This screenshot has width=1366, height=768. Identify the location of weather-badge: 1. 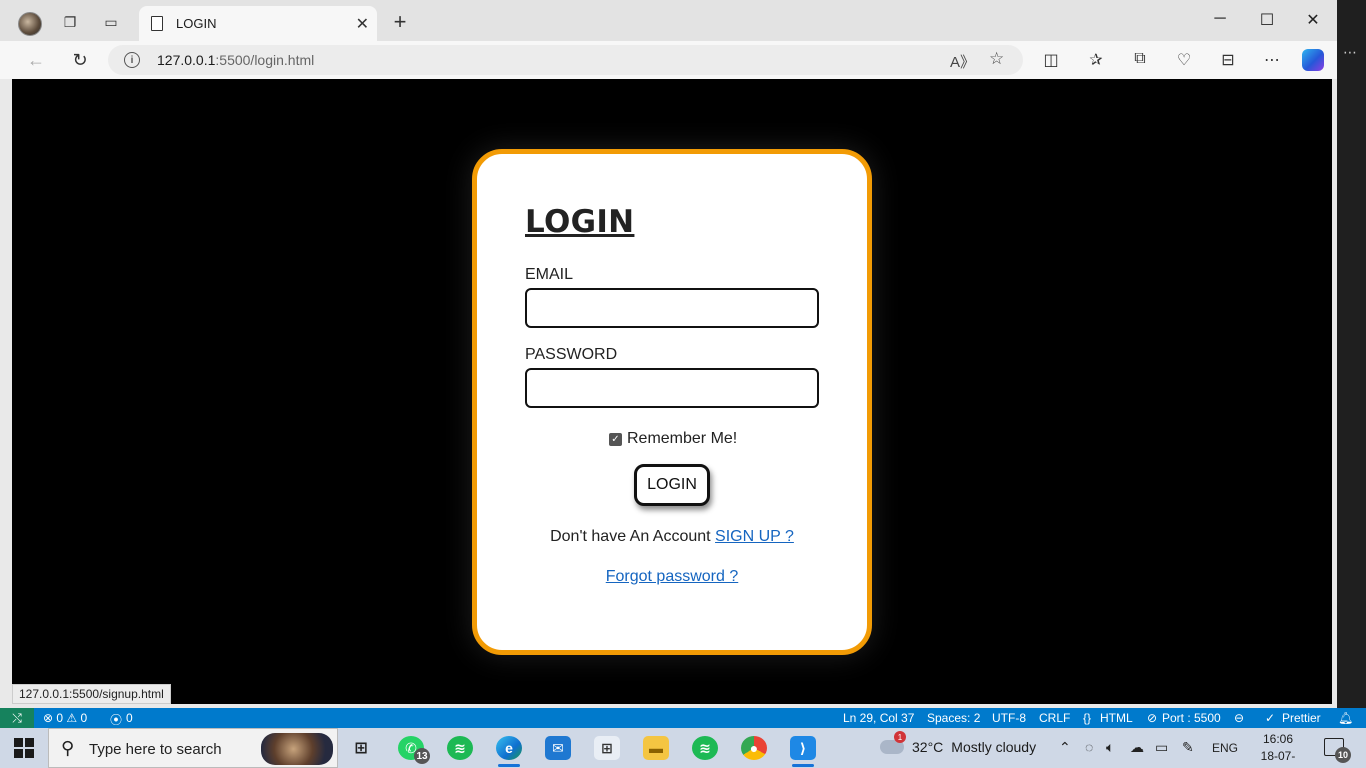
(900, 737).